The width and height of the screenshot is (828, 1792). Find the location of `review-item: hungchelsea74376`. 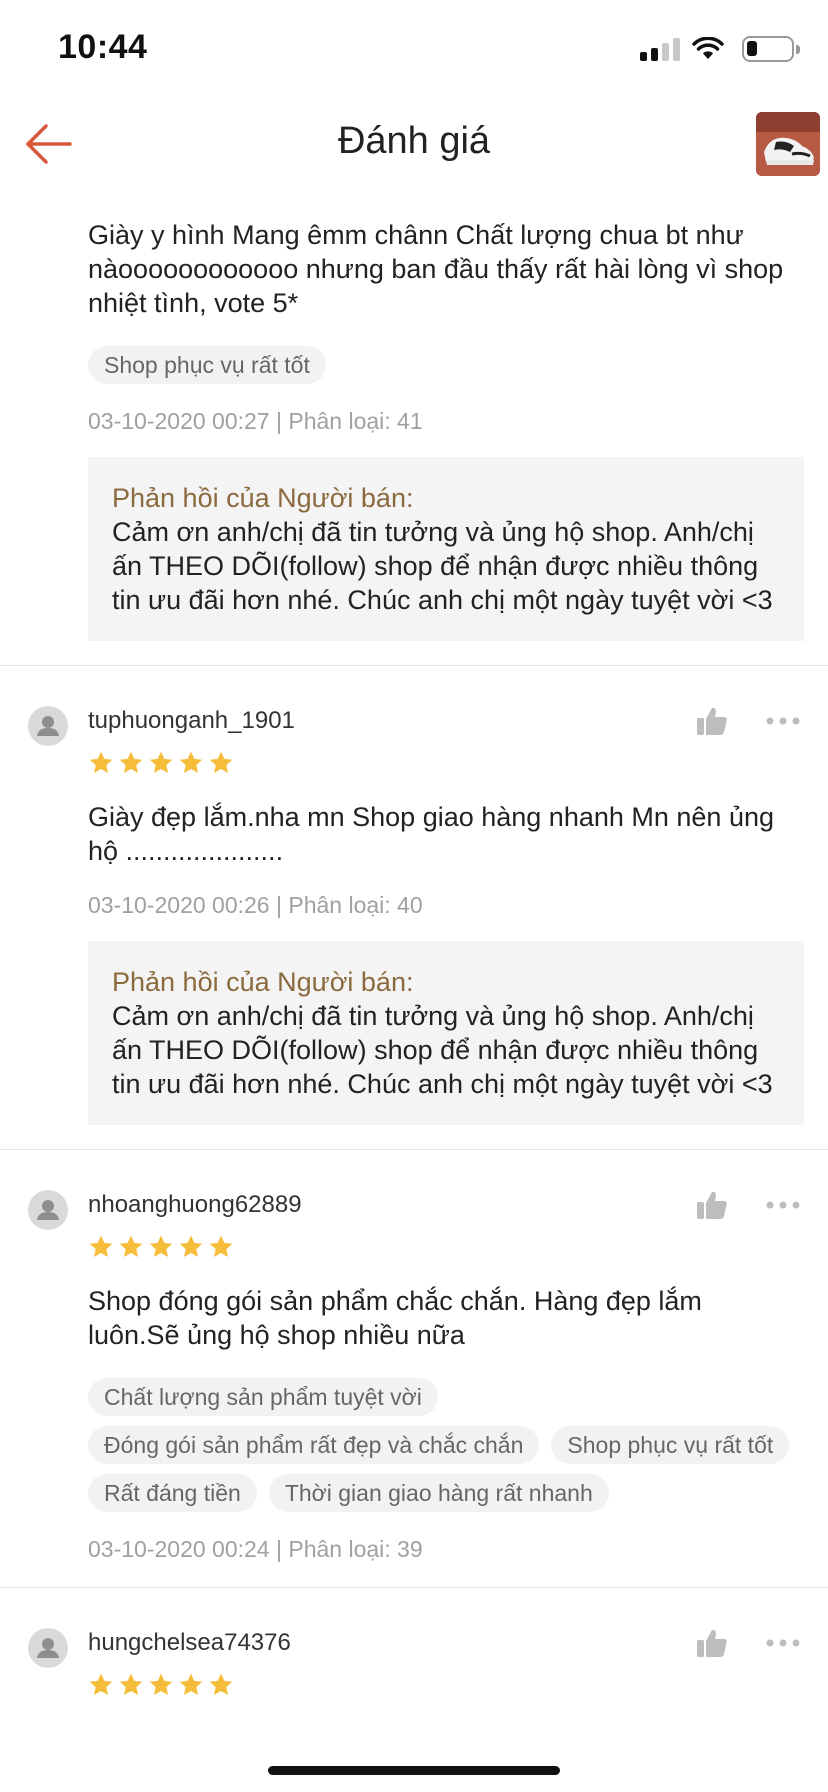

review-item: hungchelsea74376 is located at coordinates (414, 1656).